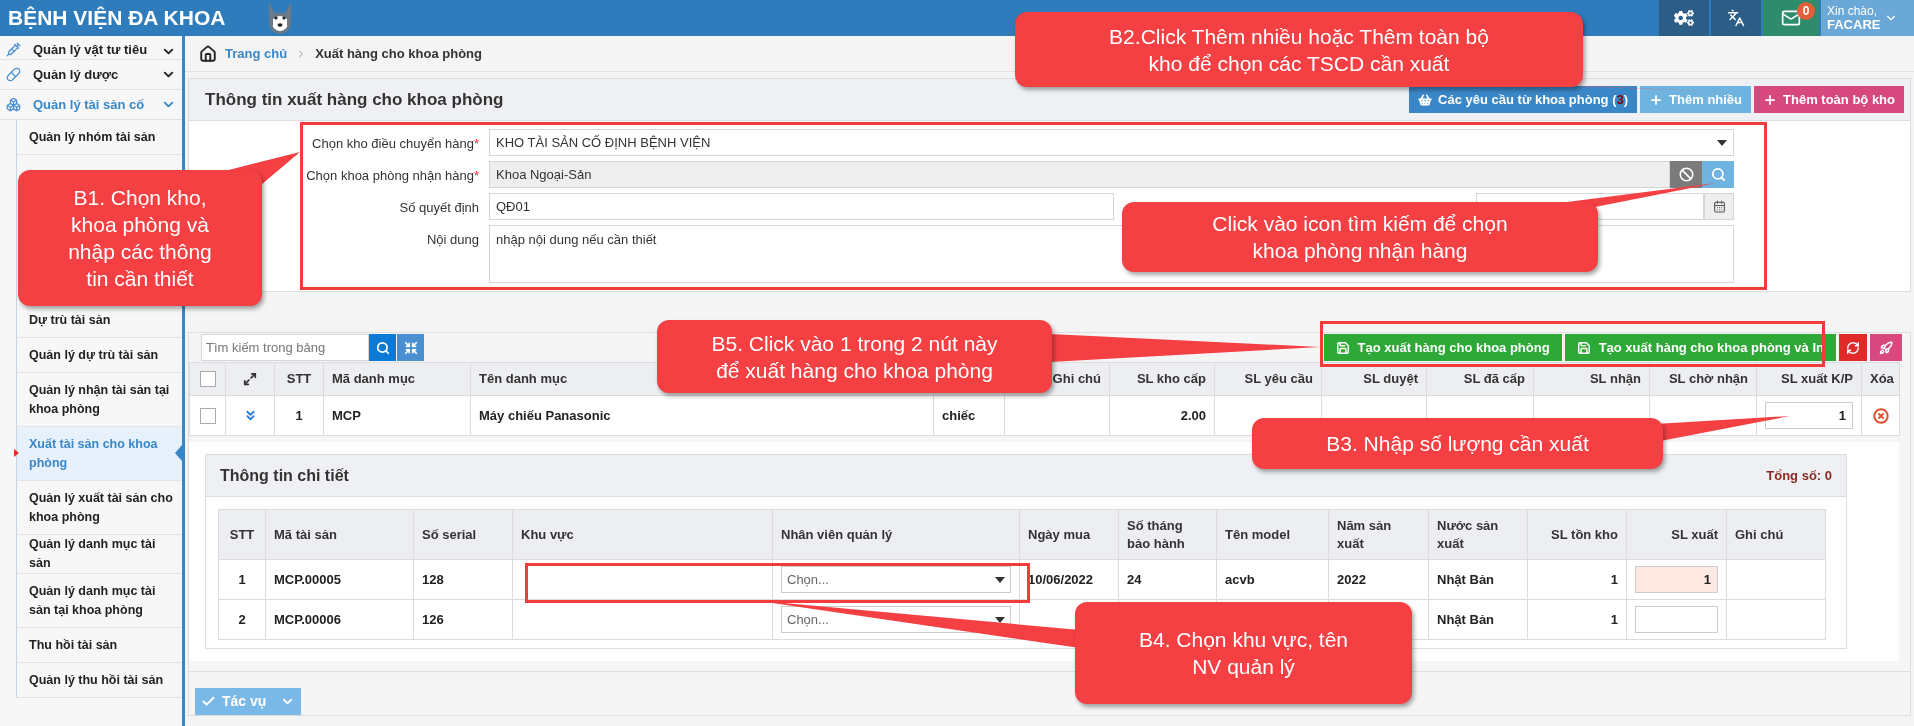  I want to click on column-header: SL xuất K/P, so click(1809, 379).